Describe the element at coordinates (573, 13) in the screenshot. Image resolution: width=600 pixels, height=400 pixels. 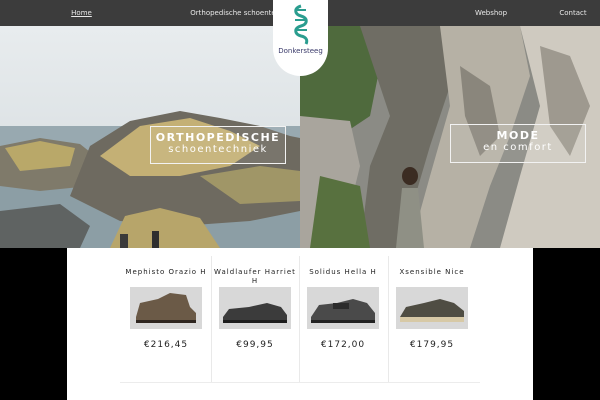
I see `nav-contact: Contact` at that location.